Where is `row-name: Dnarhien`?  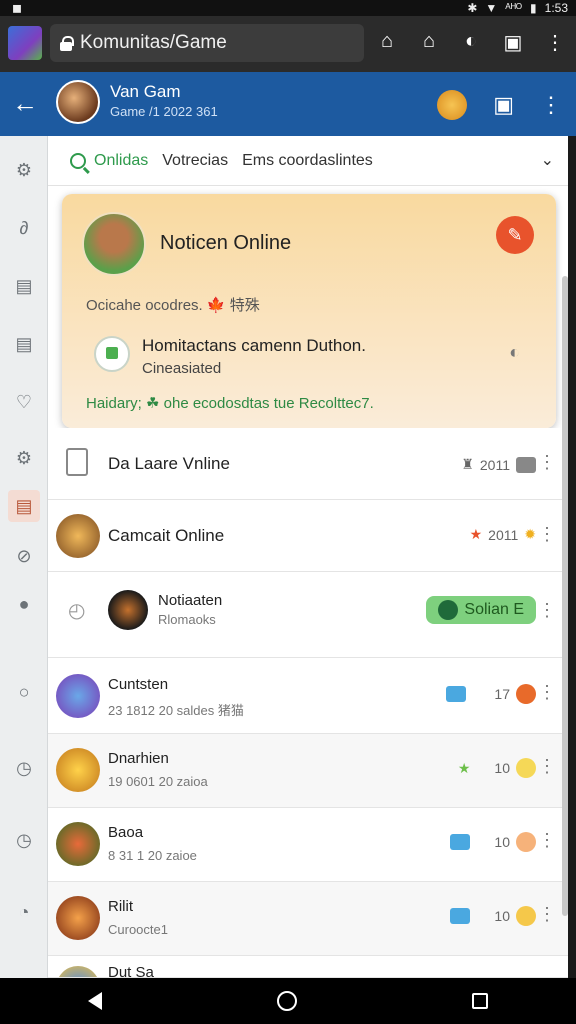 row-name: Dnarhien is located at coordinates (138, 758).